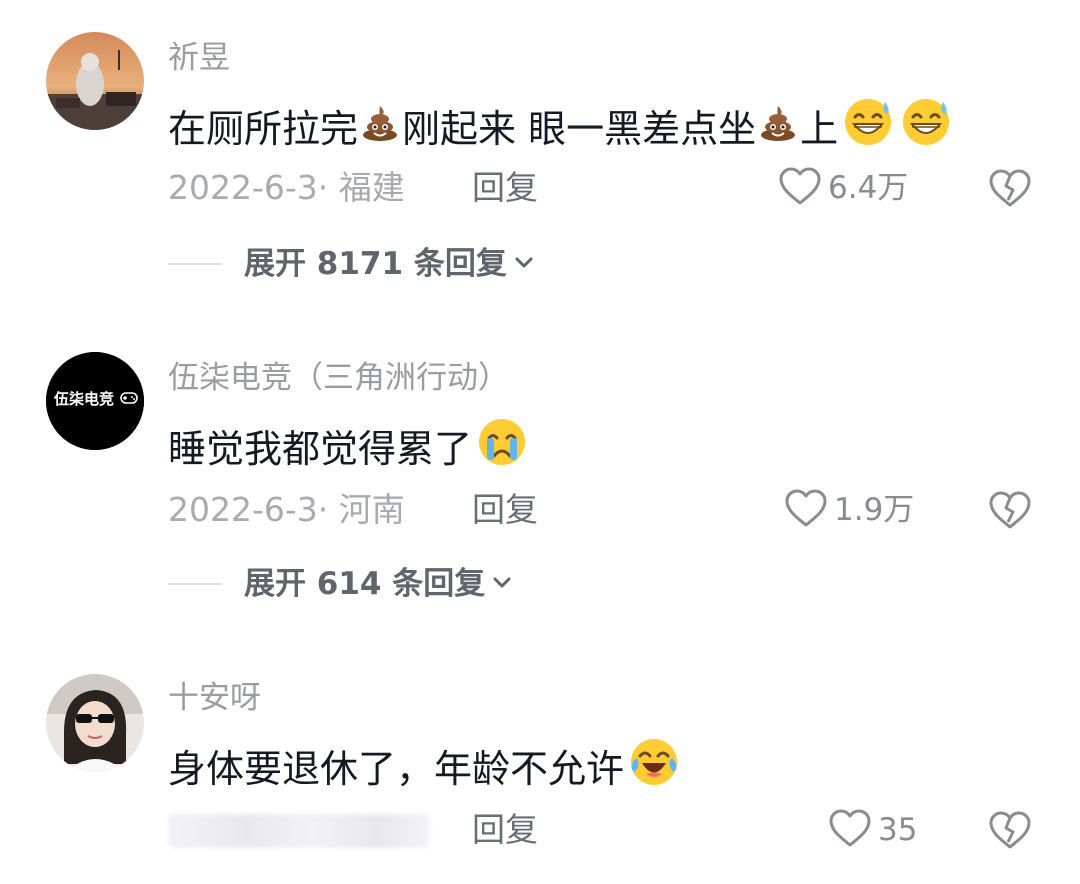 This screenshot has width=1080, height=884. I want to click on comment-text: 在厕所拉完 刚起来 眼一黑差点坐 上, so click(560, 128).